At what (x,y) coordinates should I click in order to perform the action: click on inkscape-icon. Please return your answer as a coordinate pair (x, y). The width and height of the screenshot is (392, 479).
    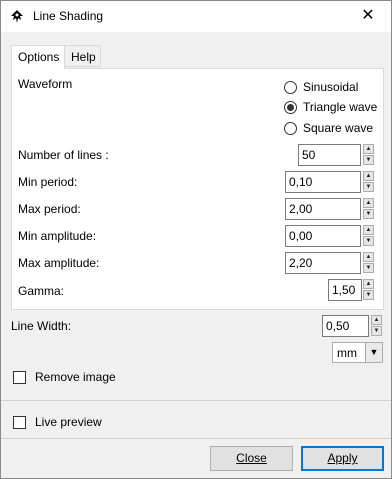
    Looking at the image, I should click on (17, 17).